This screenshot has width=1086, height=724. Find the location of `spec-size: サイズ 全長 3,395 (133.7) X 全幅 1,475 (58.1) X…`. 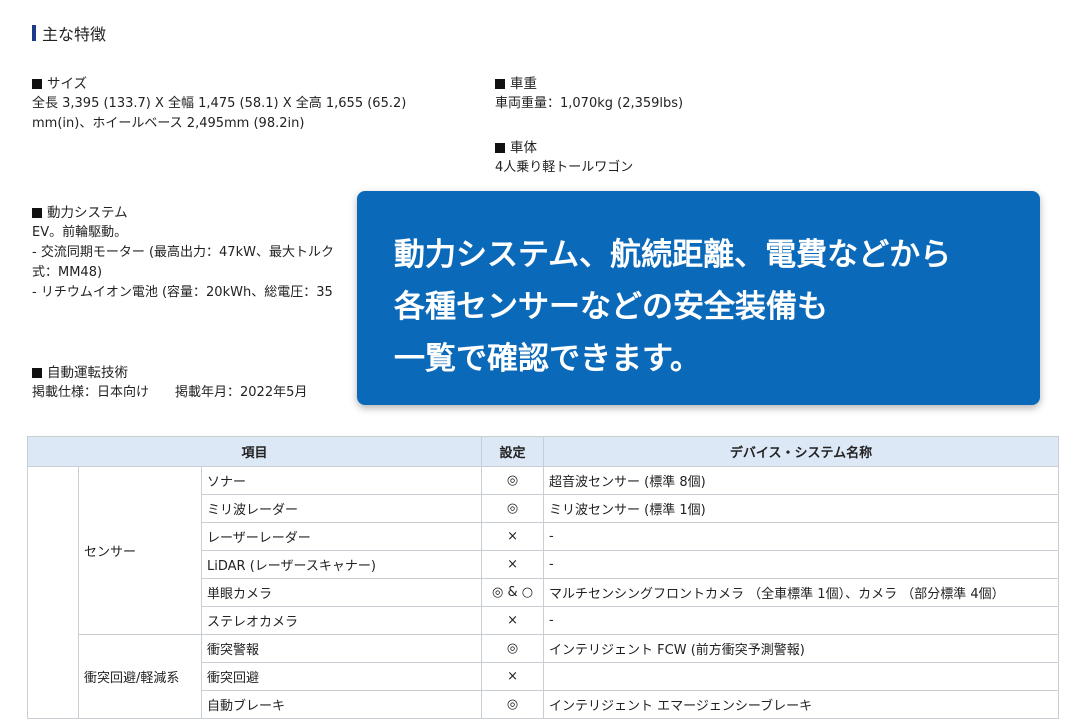

spec-size: サイズ 全長 3,395 (133.7) X 全幅 1,475 (58.1) X… is located at coordinates (247, 104).